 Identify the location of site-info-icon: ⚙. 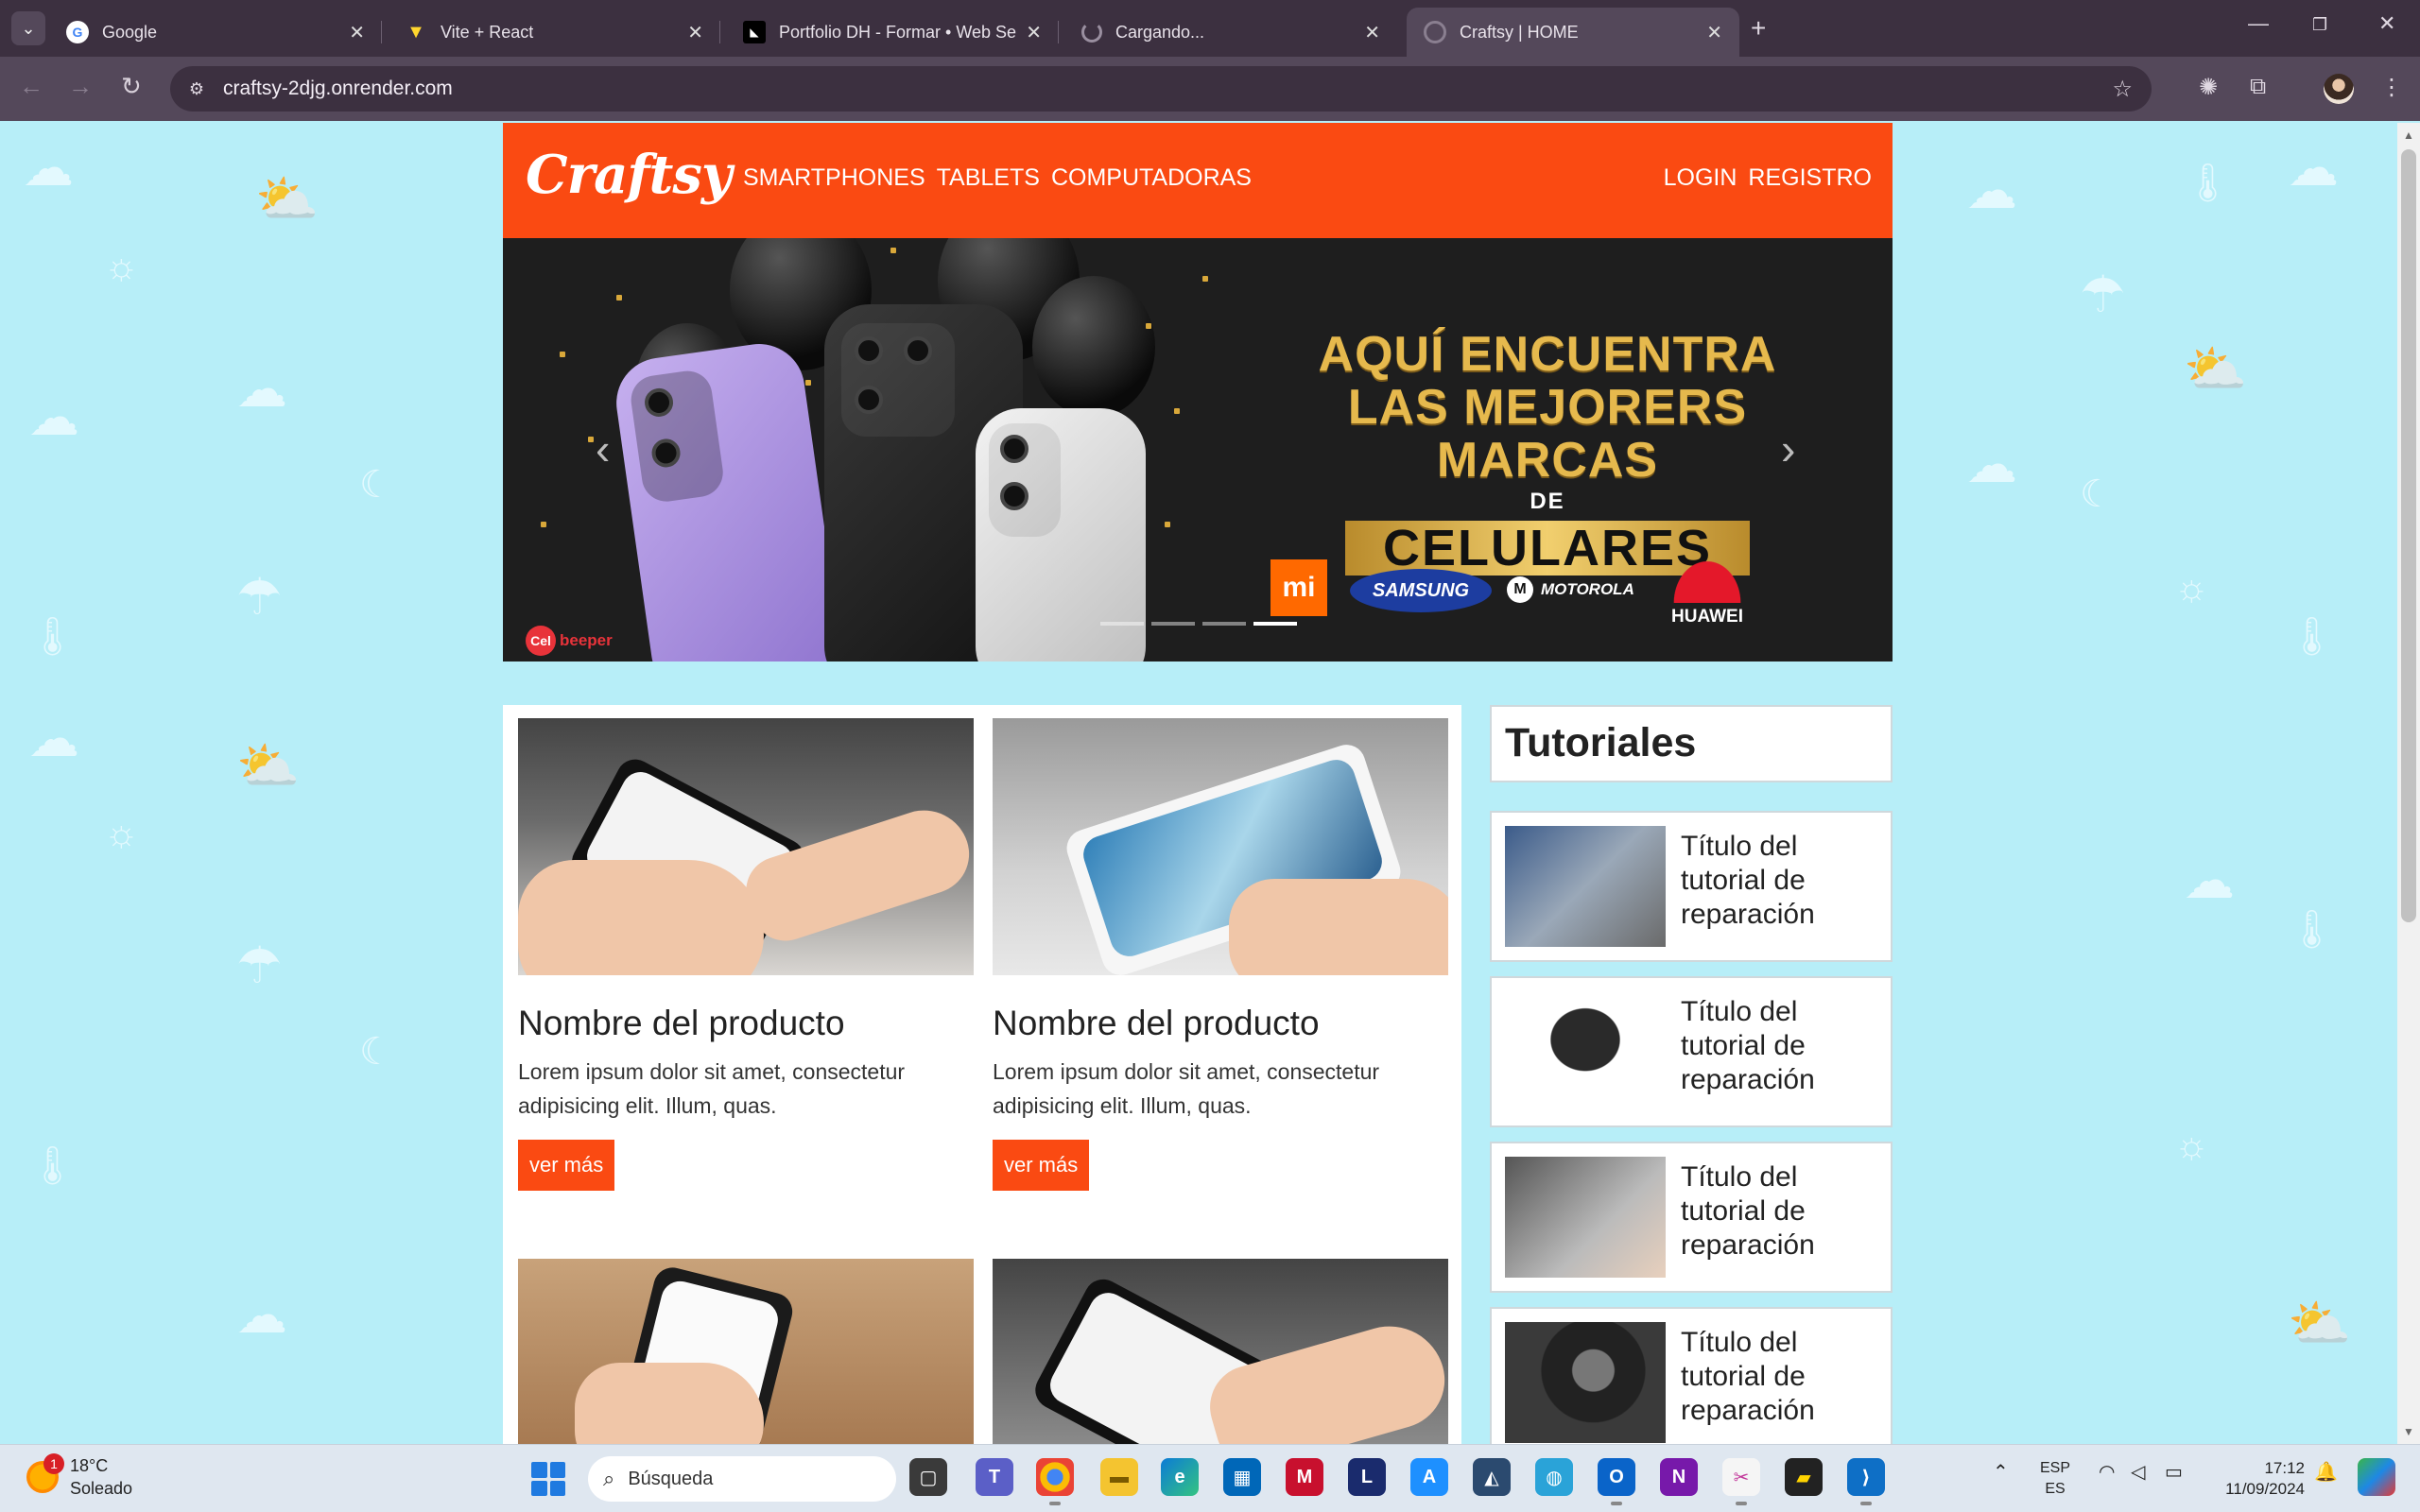
(196, 89).